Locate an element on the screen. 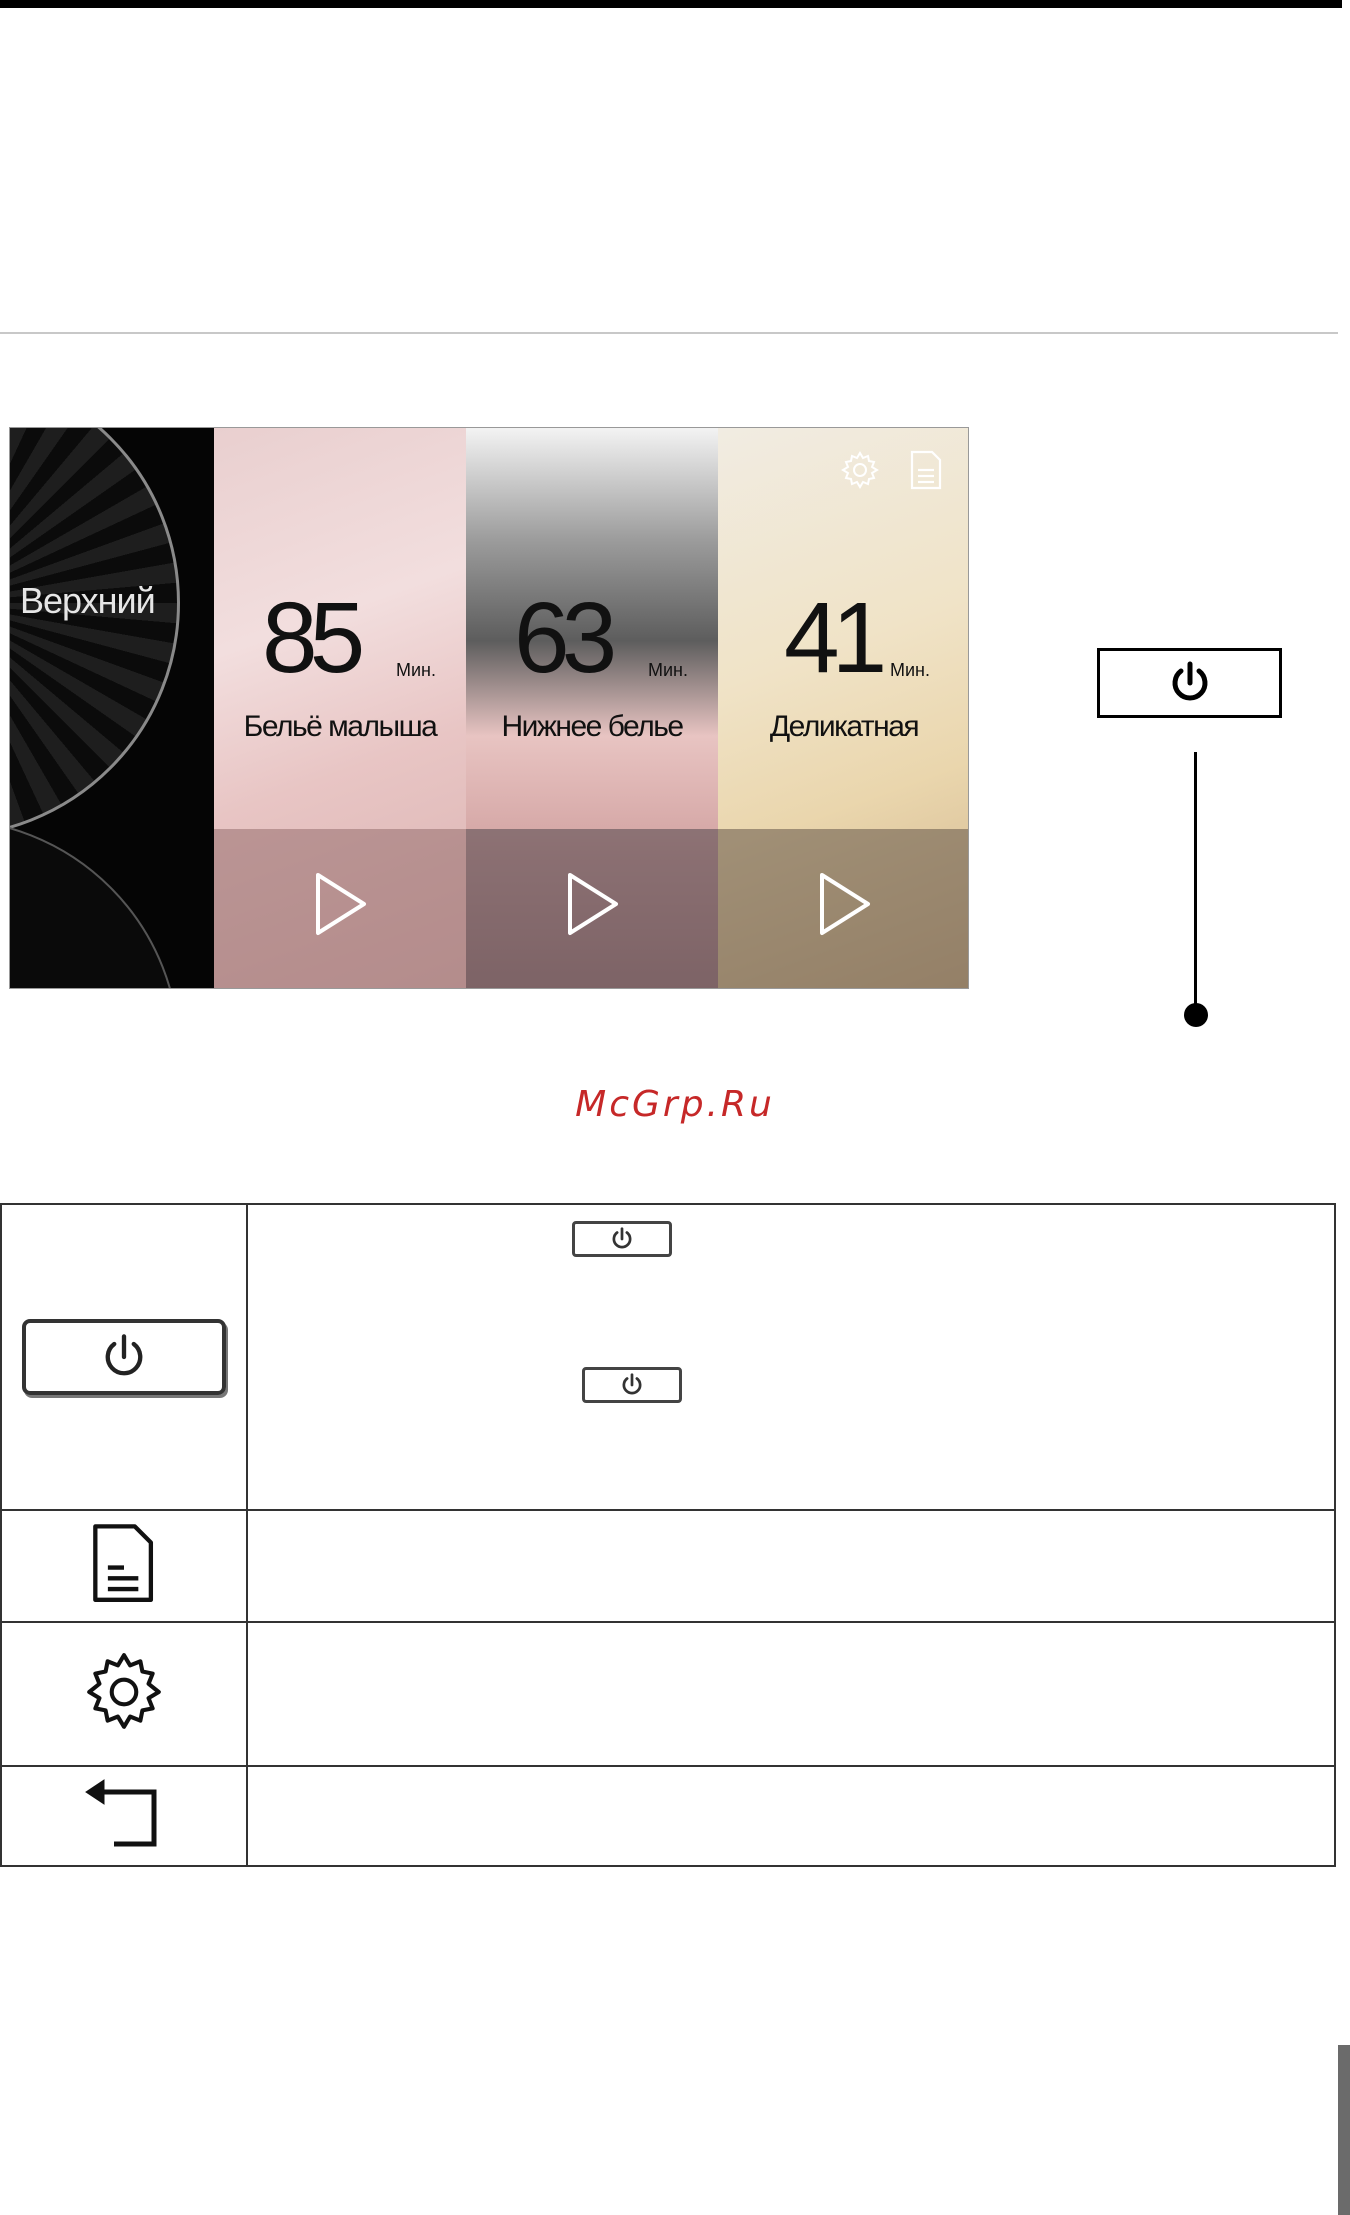 The image size is (1350, 2215). program-time: 41 Мин. is located at coordinates (843, 638).